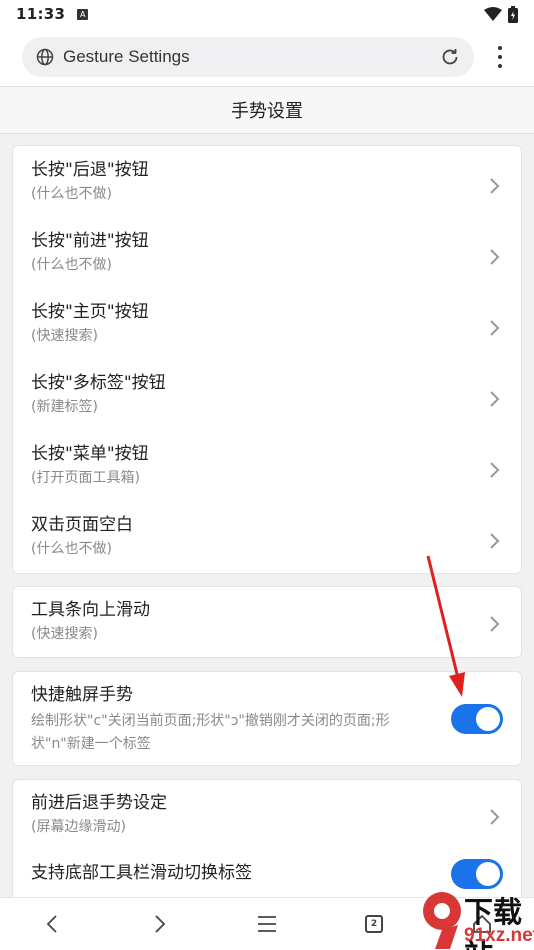  I want to click on battery-icon, so click(513, 14).